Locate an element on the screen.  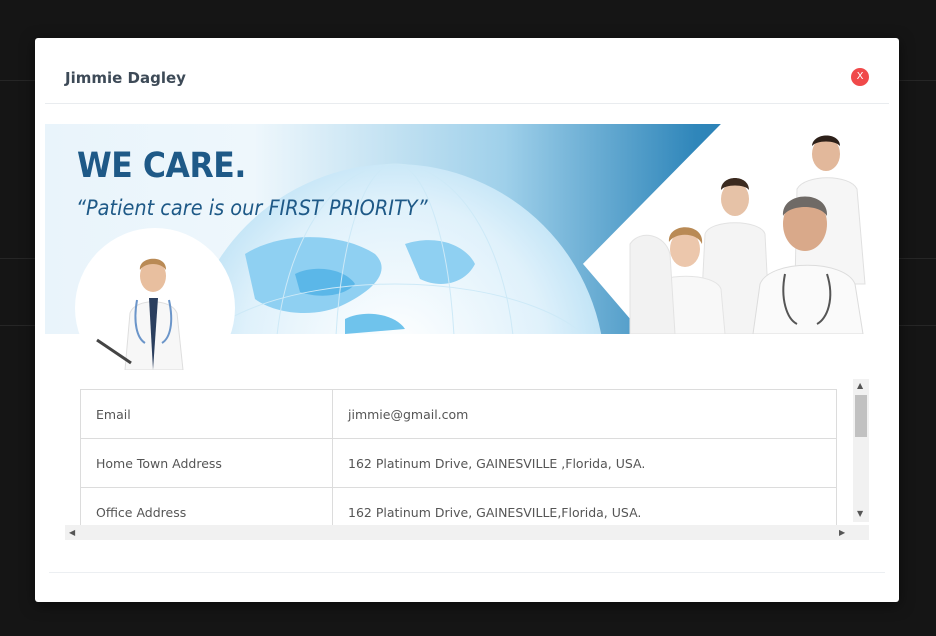
detail-label: Email is located at coordinates (206, 414).